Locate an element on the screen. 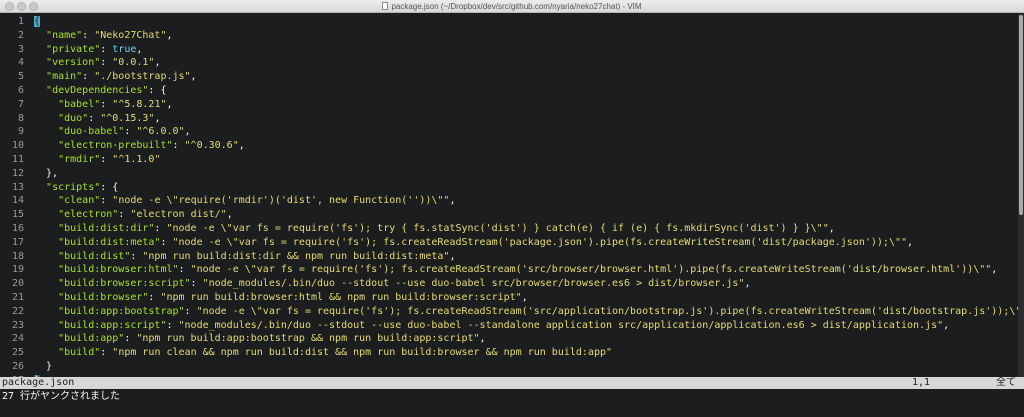 This screenshot has height=417, width=1024. code-token: "^5.8.21" is located at coordinates (139, 104).